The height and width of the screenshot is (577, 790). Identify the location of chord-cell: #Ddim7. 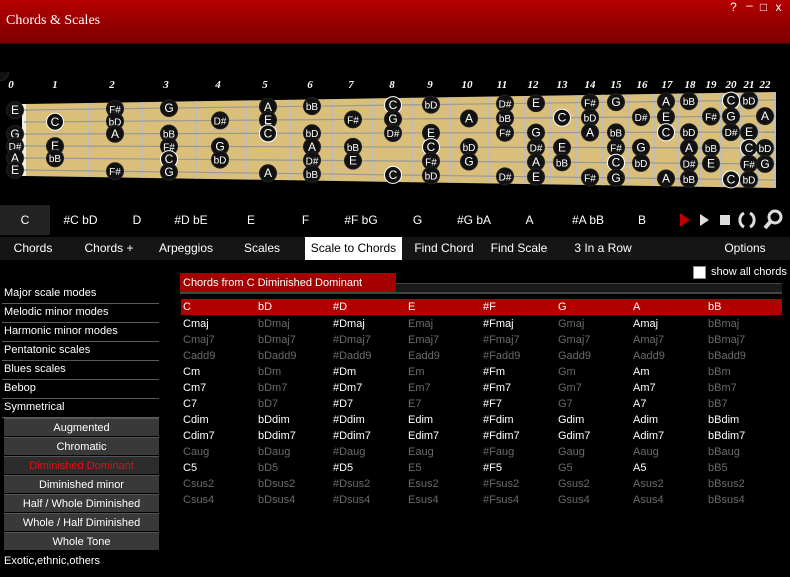
(352, 436).